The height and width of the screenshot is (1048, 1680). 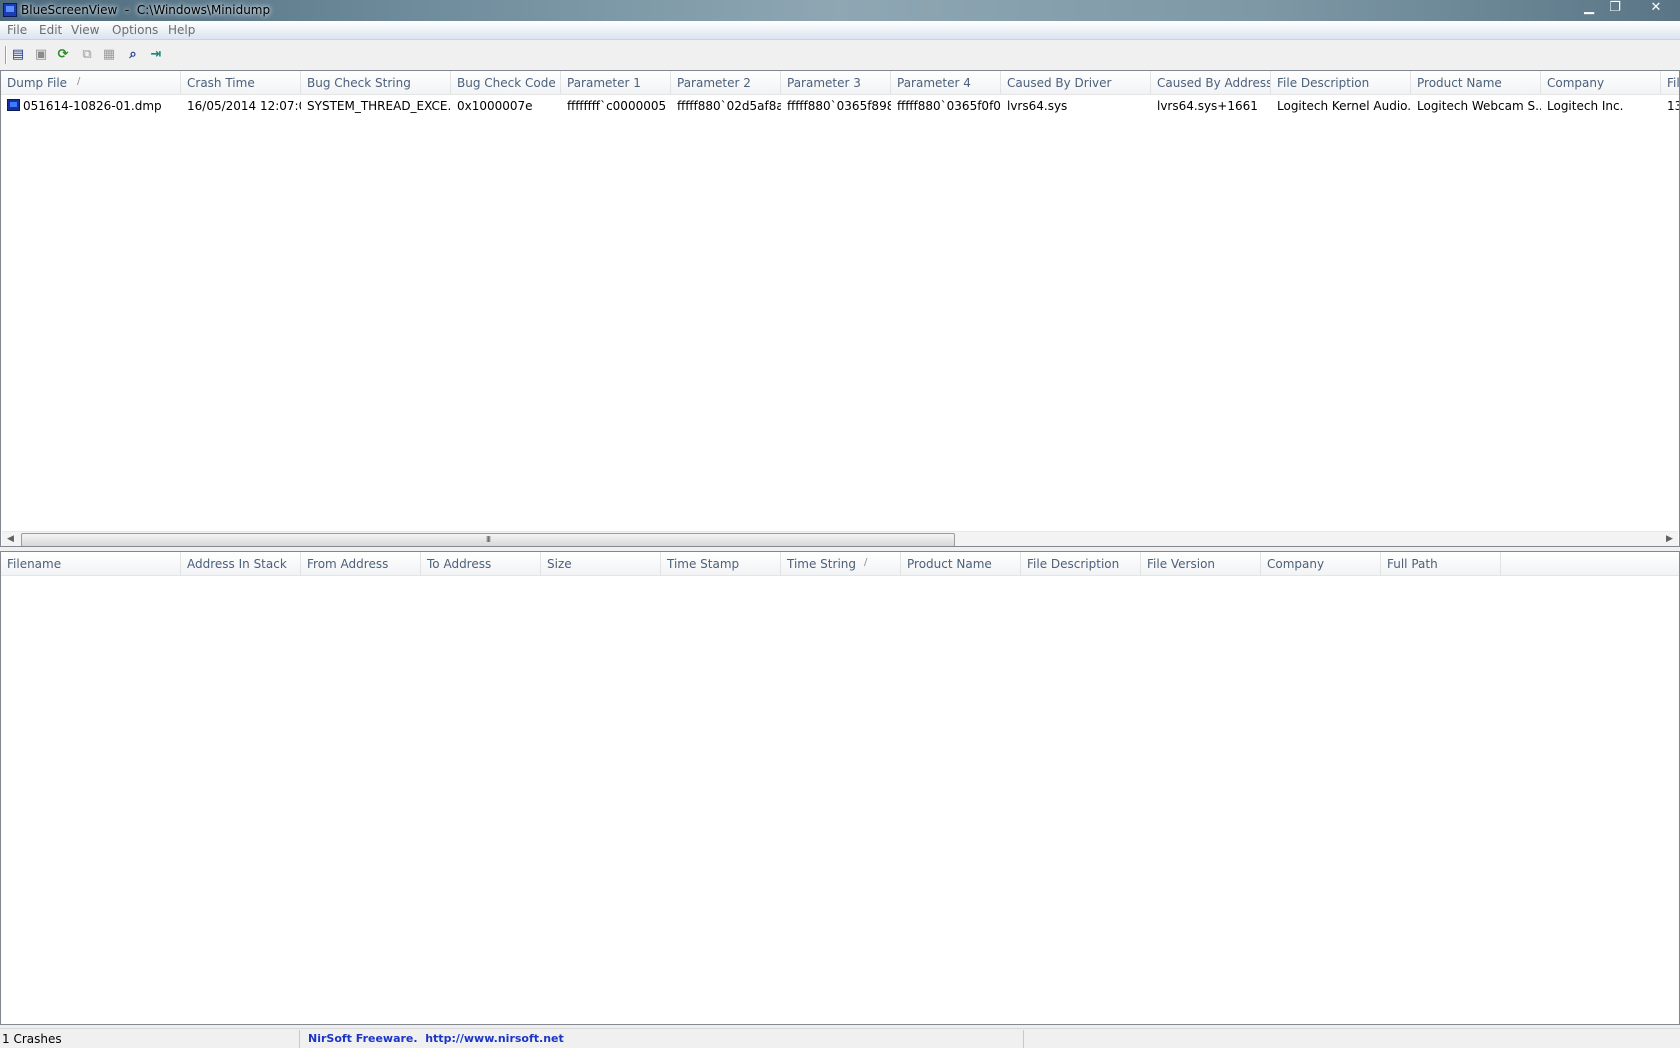 I want to click on cell-company: Logitech Inc., so click(x=1585, y=106).